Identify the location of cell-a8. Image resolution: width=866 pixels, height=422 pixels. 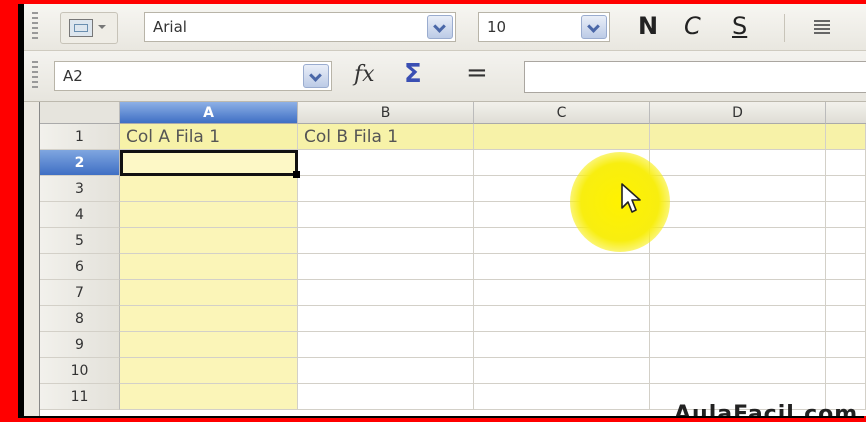
(209, 319).